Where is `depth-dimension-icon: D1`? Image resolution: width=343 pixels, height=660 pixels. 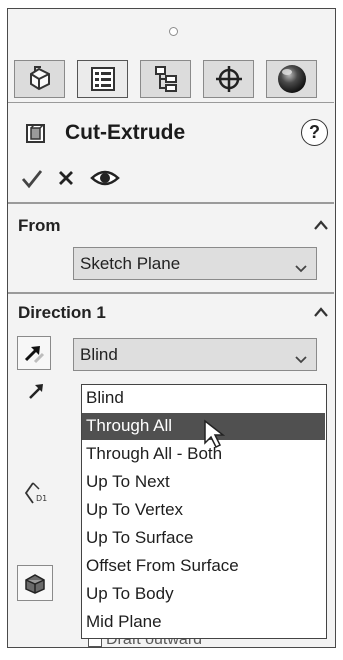 depth-dimension-icon: D1 is located at coordinates (37, 496).